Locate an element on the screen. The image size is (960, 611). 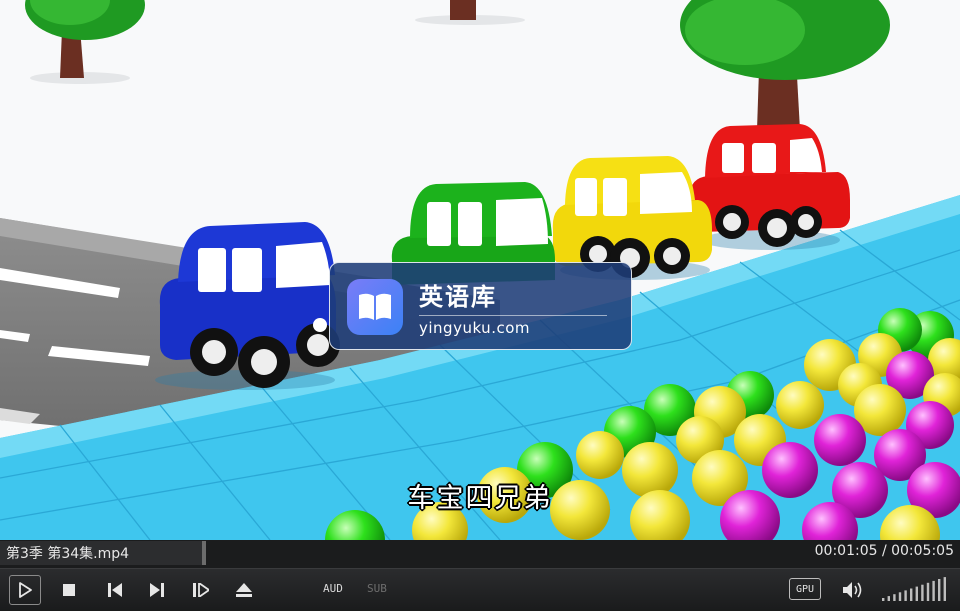
skip-previous-icon is located at coordinates (115, 590).